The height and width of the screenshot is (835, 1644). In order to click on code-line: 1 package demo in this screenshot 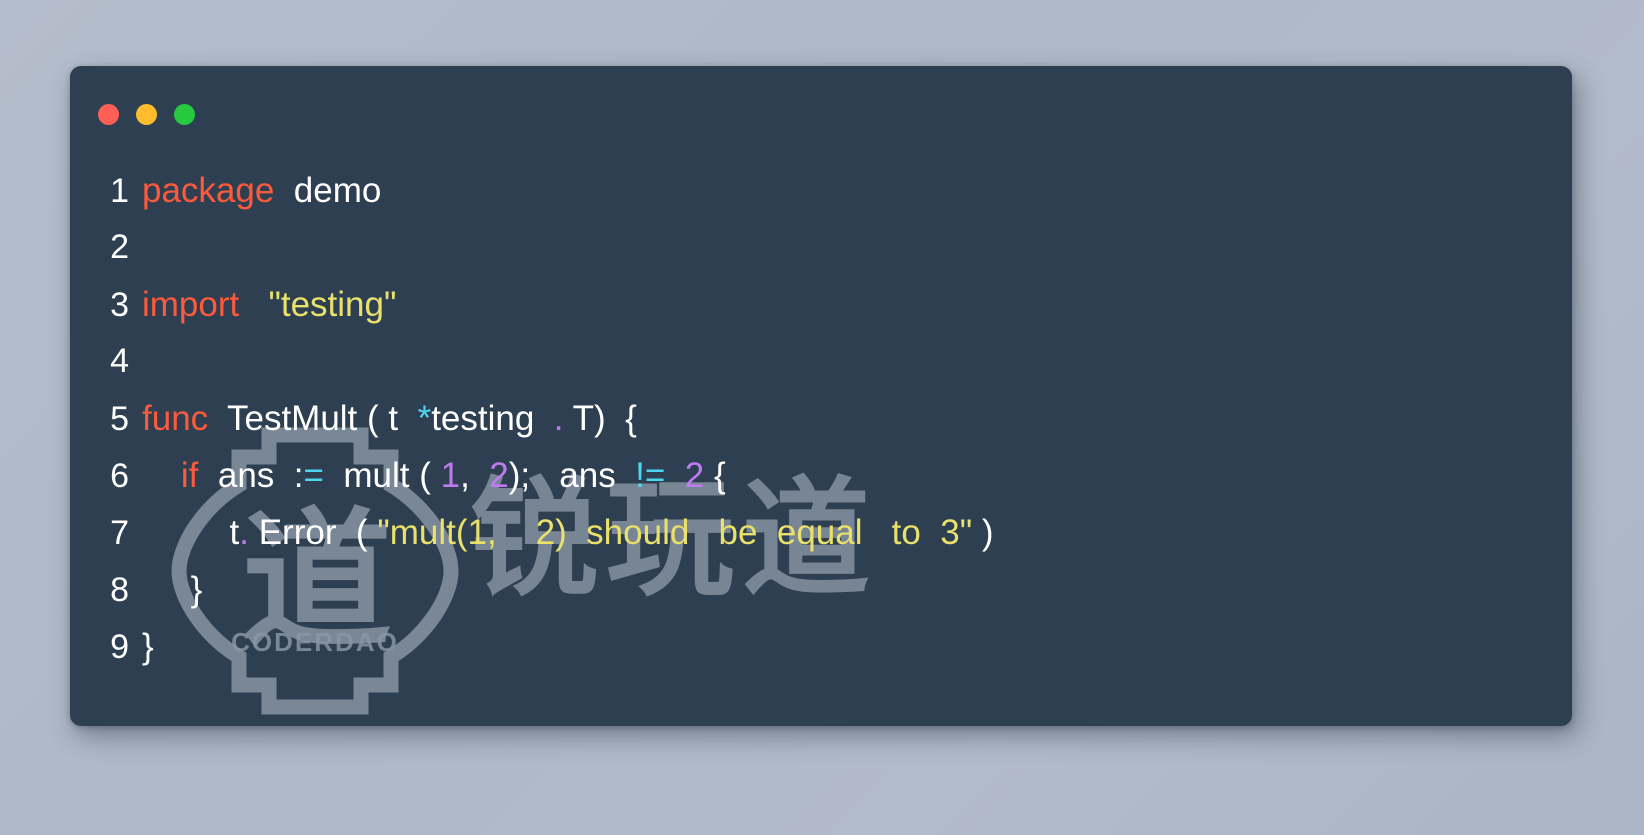, I will do `click(821, 190)`.